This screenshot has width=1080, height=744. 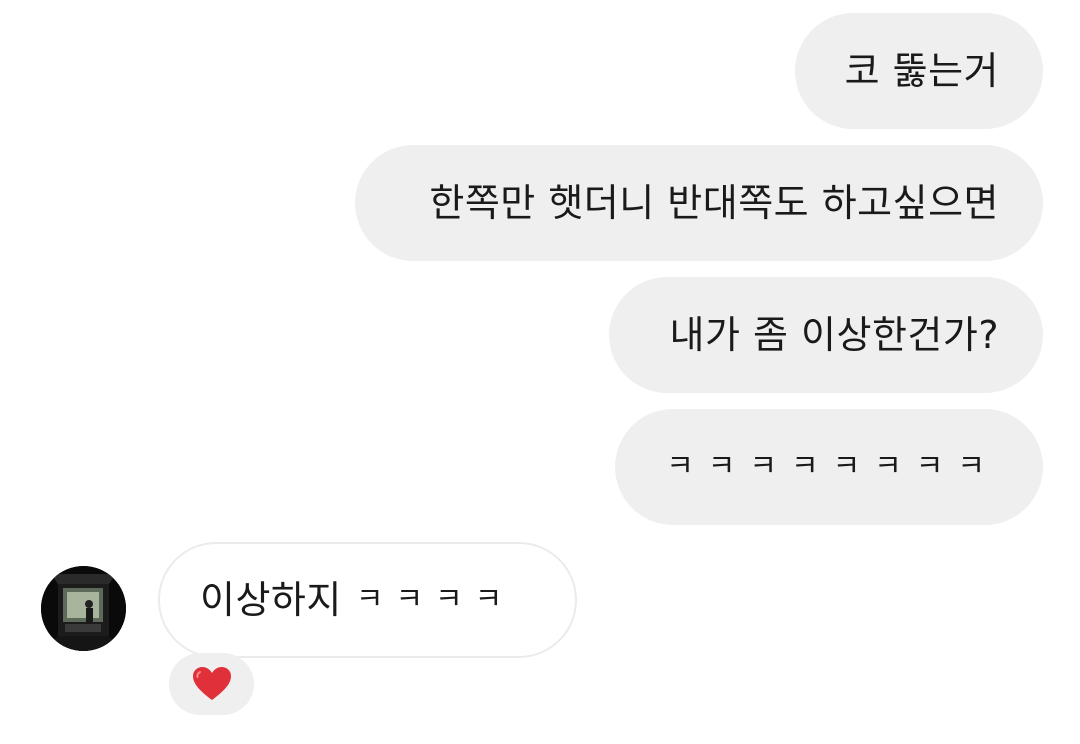 What do you see at coordinates (832, 466) in the screenshot?
I see `message-text: ㅋㅋㅋㅋㅋㅋㅋㅋ` at bounding box center [832, 466].